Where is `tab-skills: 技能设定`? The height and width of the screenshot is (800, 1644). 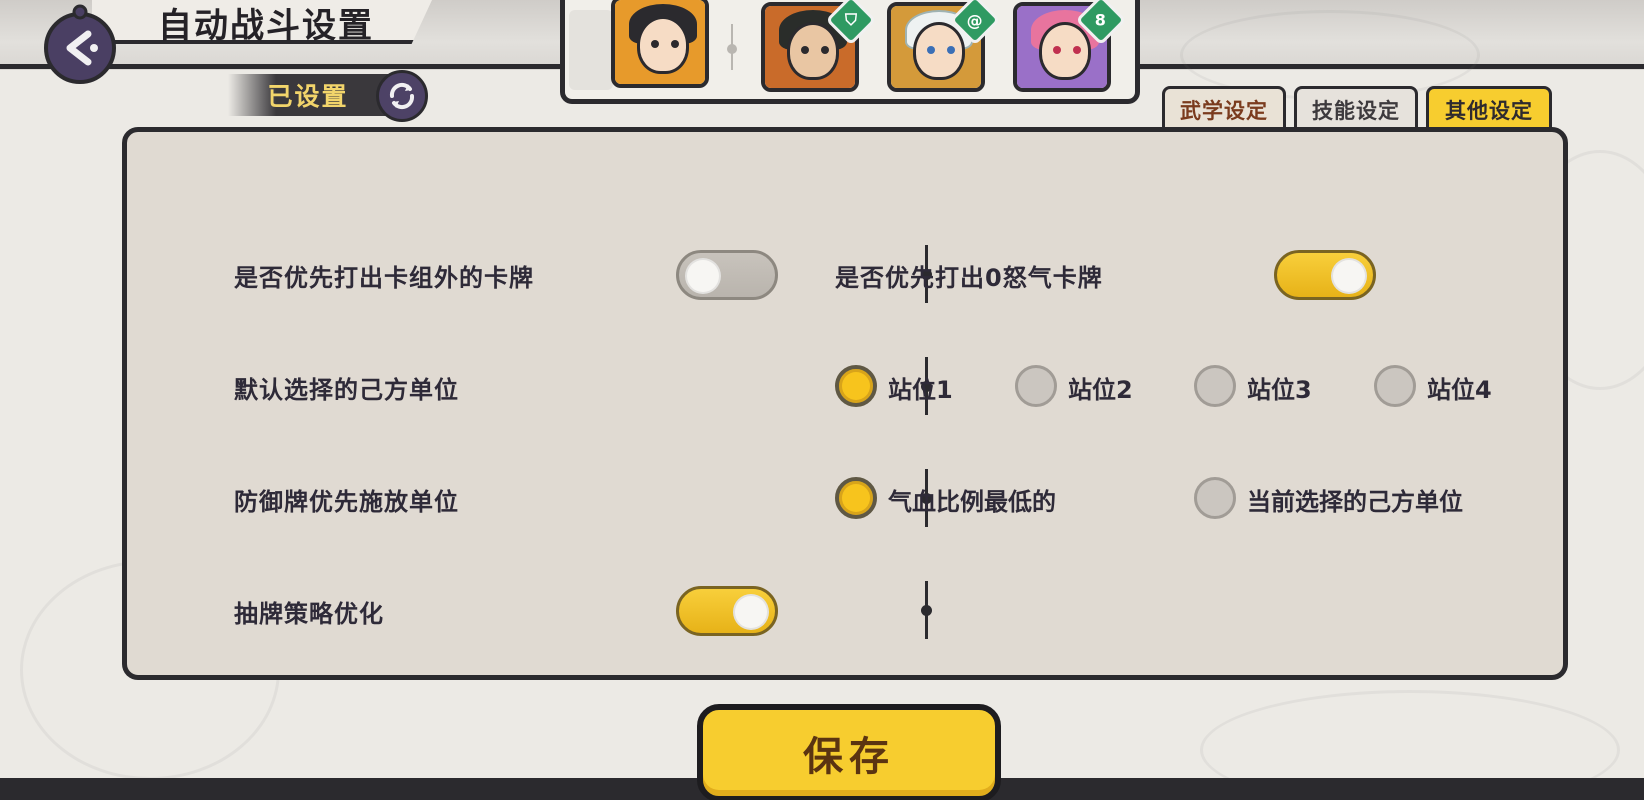
tab-skills: 技能设定 is located at coordinates (1356, 108).